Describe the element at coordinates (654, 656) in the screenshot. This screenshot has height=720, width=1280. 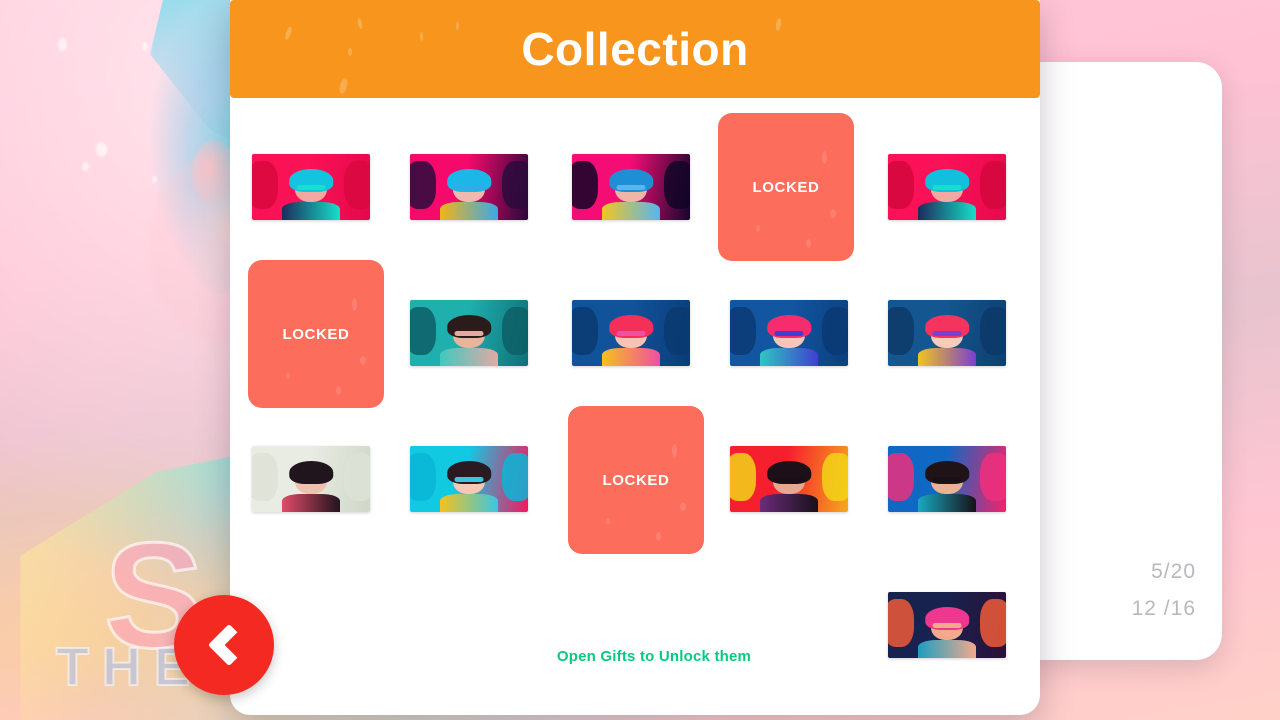
I see `unlock-hint-text: Open Gifts to Unlock them` at that location.